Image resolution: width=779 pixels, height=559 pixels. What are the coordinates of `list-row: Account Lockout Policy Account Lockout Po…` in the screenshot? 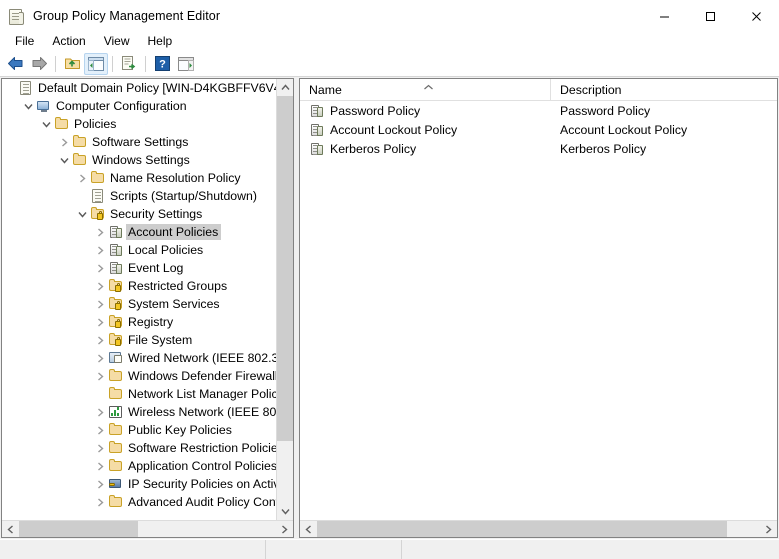 It's located at (538, 129).